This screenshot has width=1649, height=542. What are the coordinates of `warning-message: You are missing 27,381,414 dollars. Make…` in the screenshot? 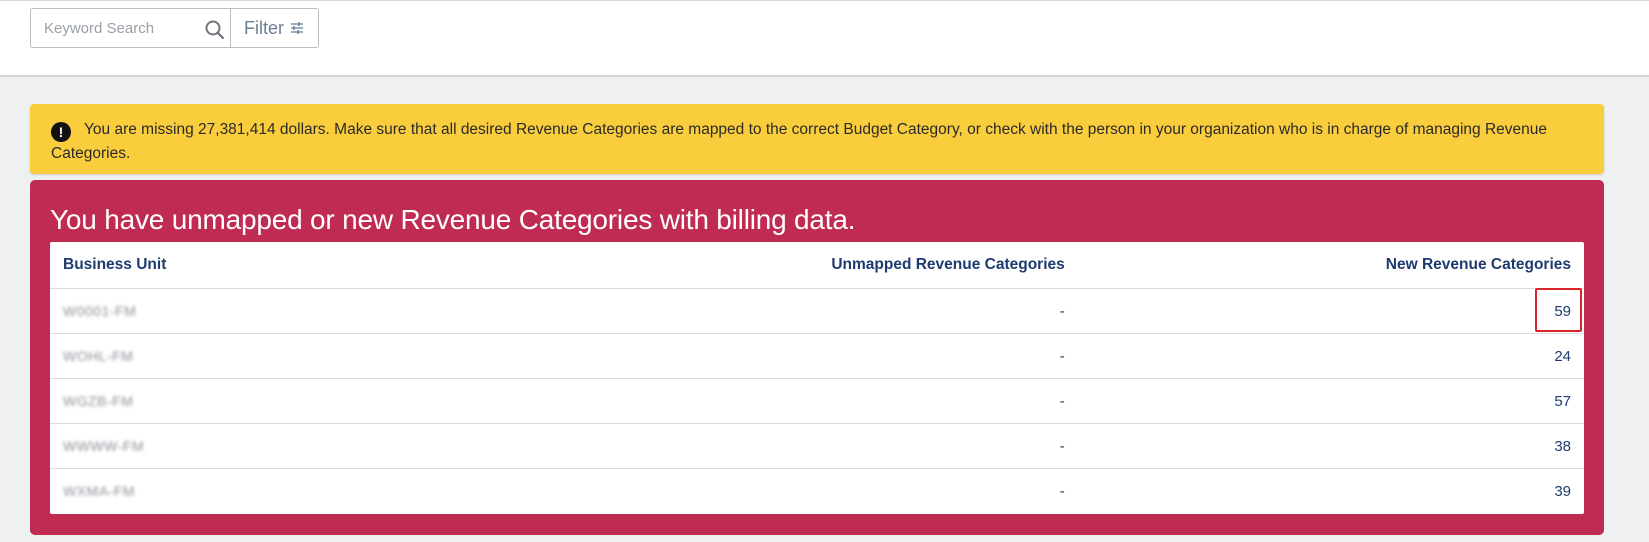 It's located at (799, 141).